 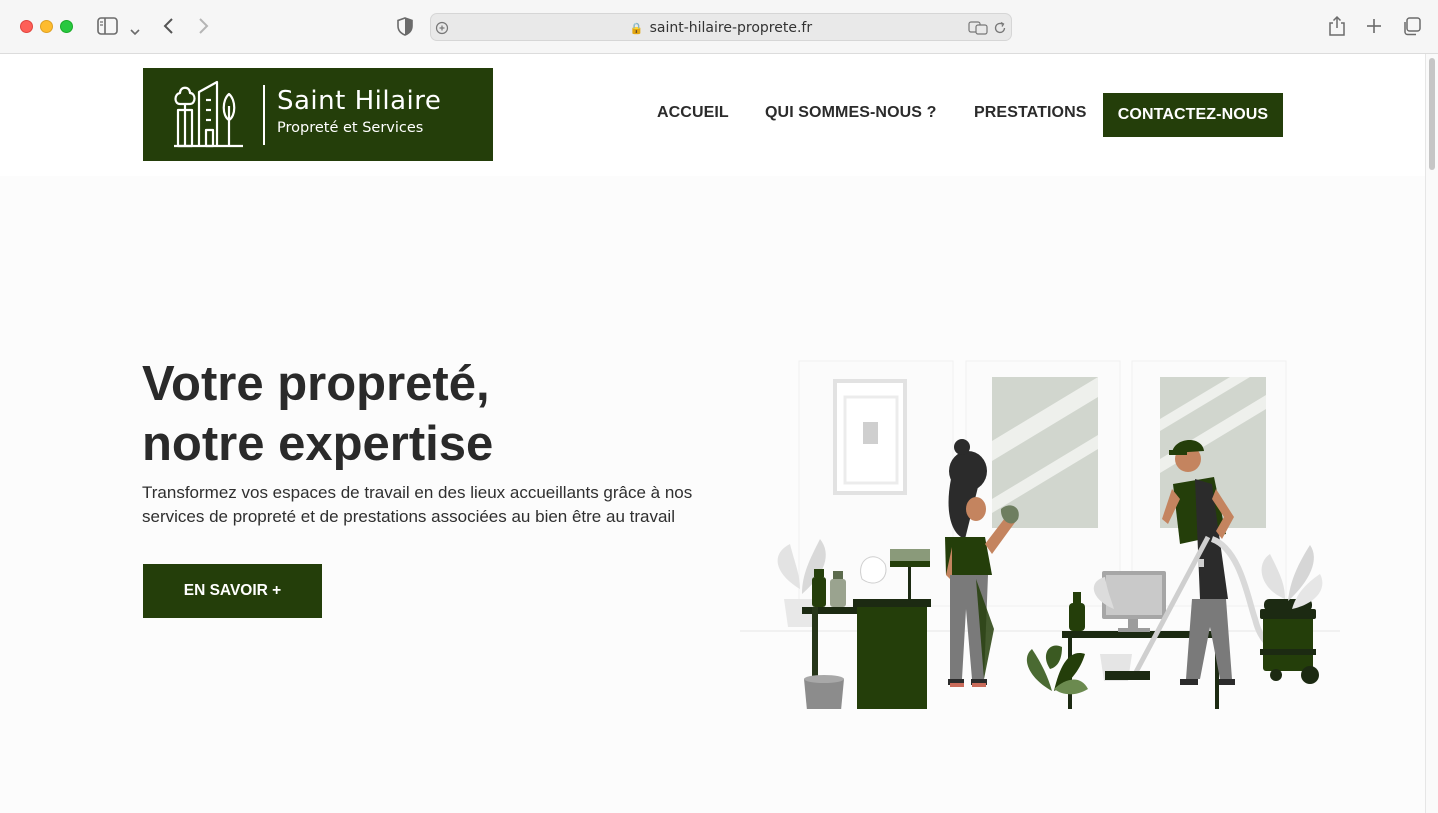 What do you see at coordinates (350, 128) in the screenshot?
I see `logo-subtitle: Propreté et Services` at bounding box center [350, 128].